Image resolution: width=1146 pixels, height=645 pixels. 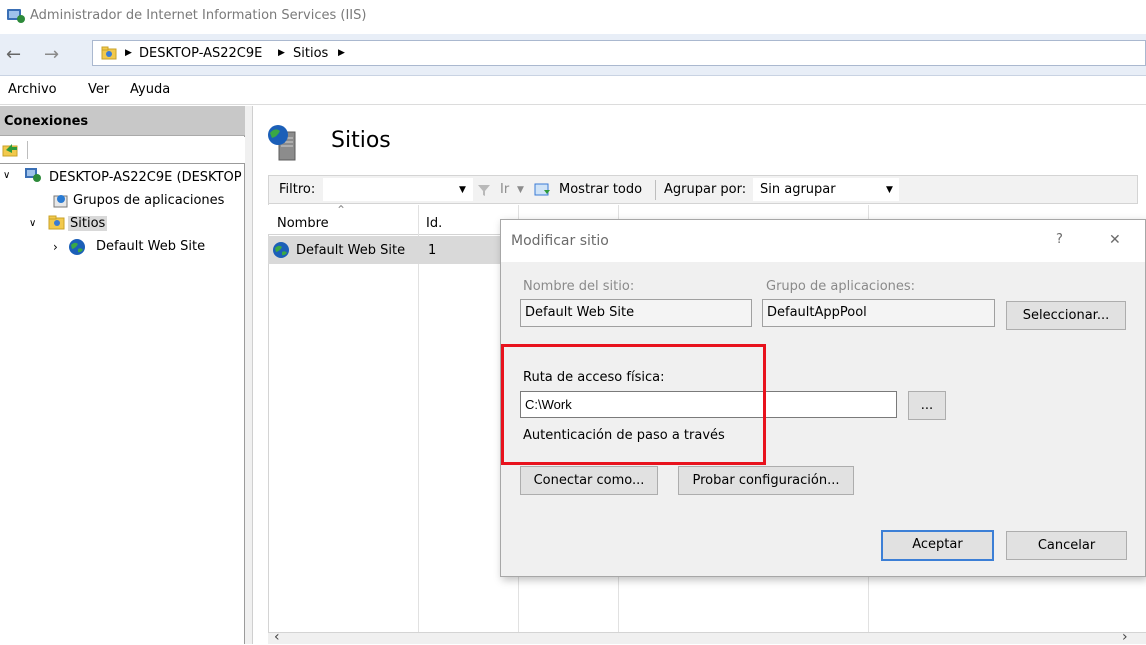 What do you see at coordinates (1115, 240) in the screenshot?
I see `close-button: ✕` at bounding box center [1115, 240].